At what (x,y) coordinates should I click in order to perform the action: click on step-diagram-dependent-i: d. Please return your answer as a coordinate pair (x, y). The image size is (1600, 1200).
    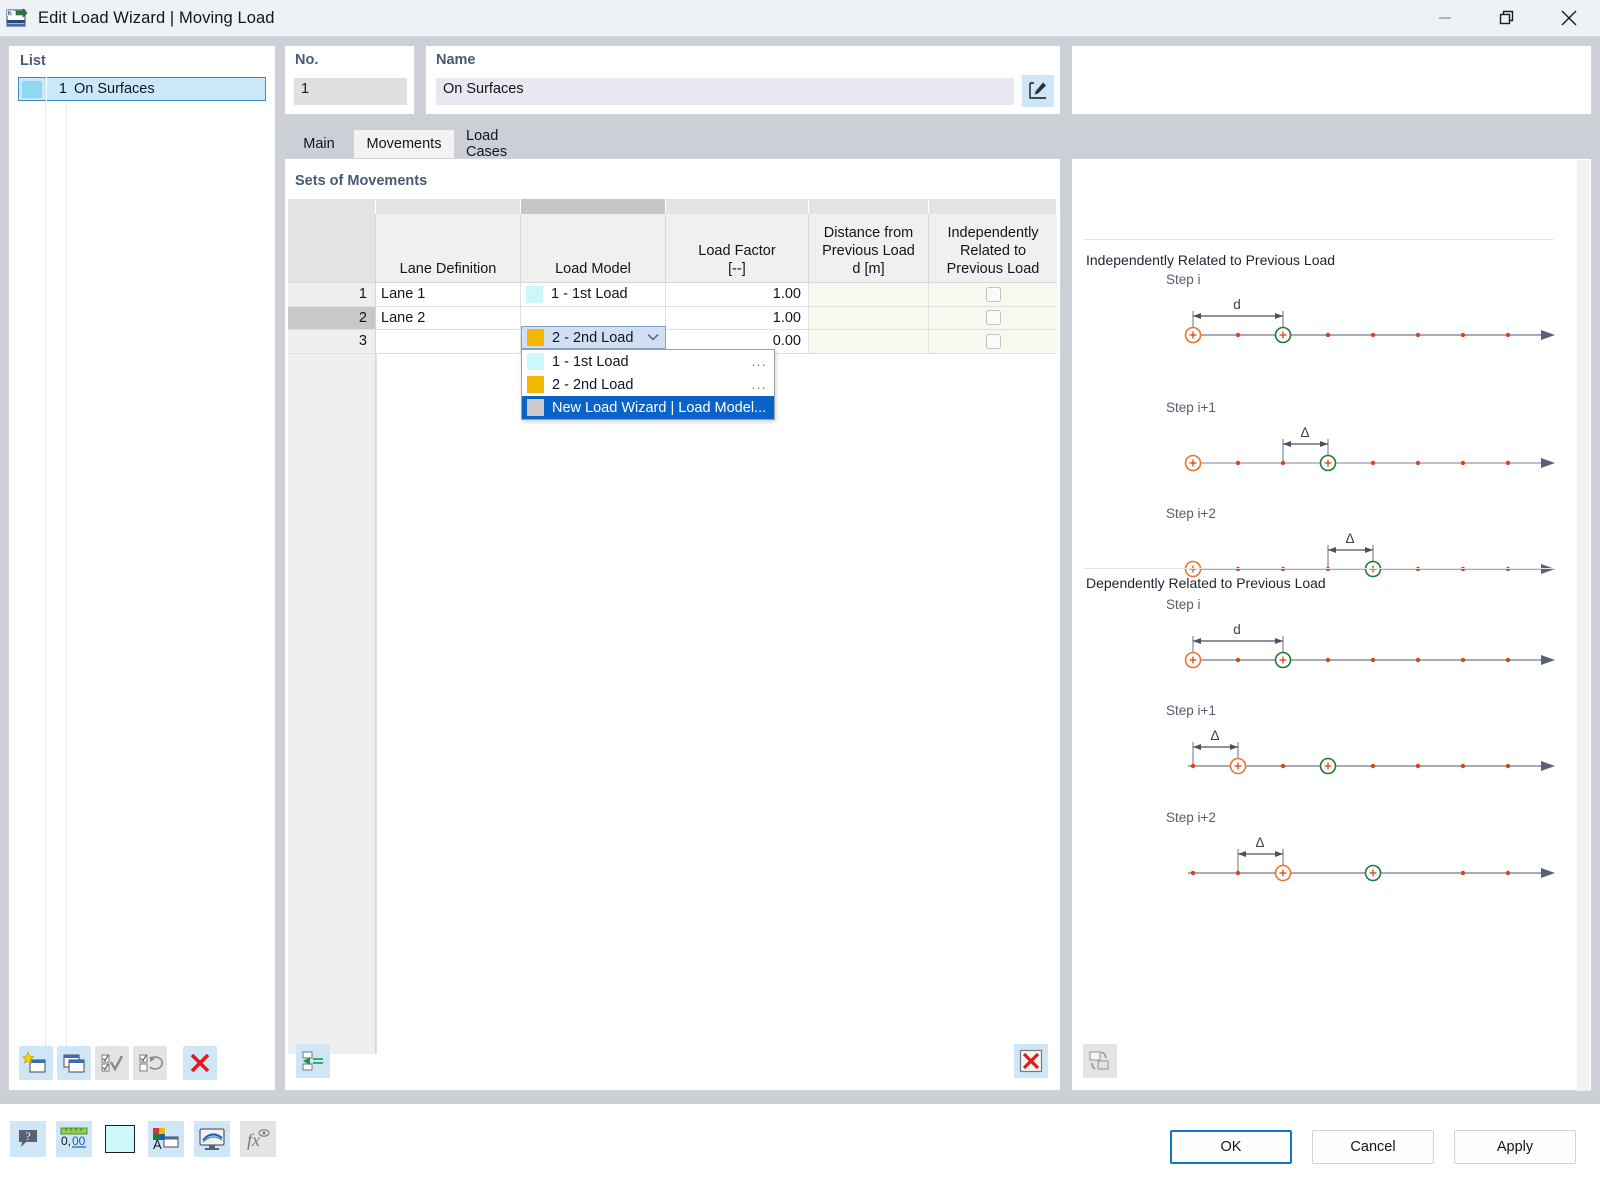
    Looking at the image, I should click on (1369, 645).